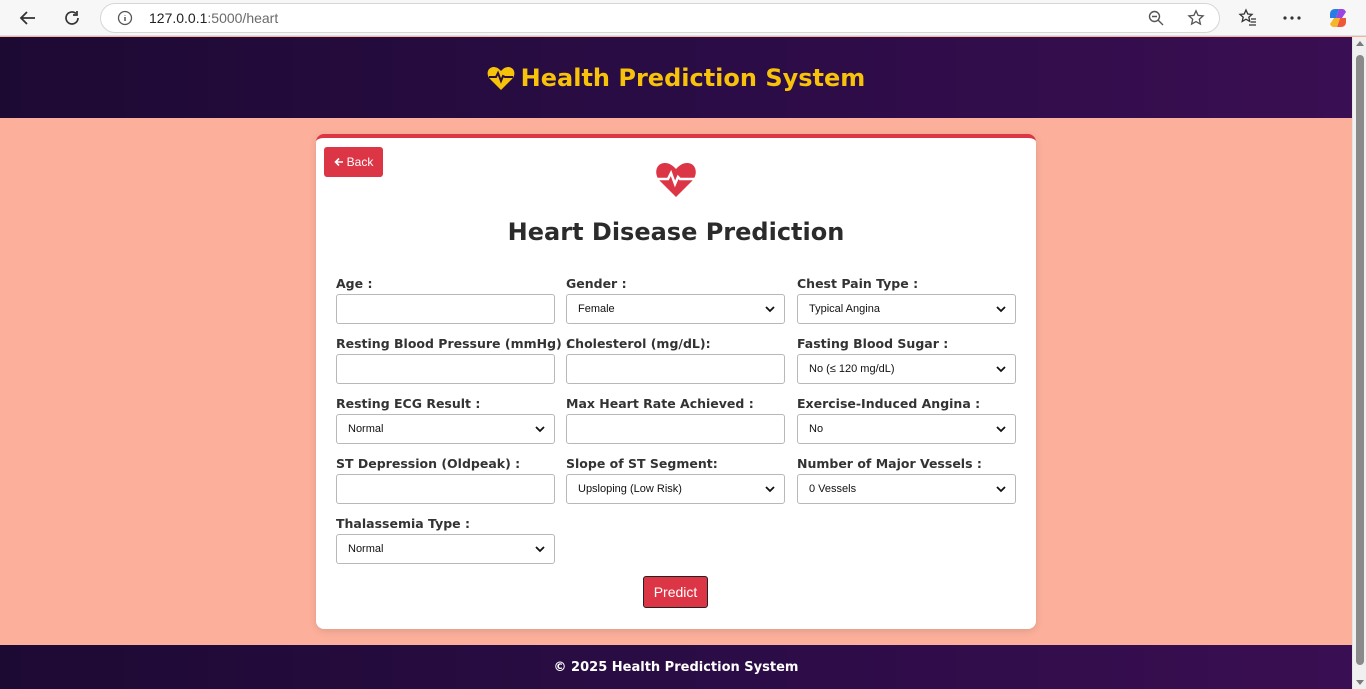 The height and width of the screenshot is (689, 1366). What do you see at coordinates (596, 309) in the screenshot?
I see `gender-selected: Female` at bounding box center [596, 309].